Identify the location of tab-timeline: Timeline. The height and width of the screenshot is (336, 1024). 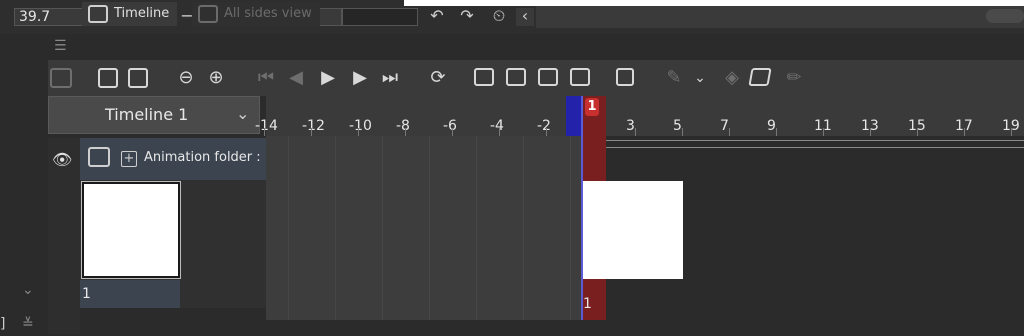
(130, 14).